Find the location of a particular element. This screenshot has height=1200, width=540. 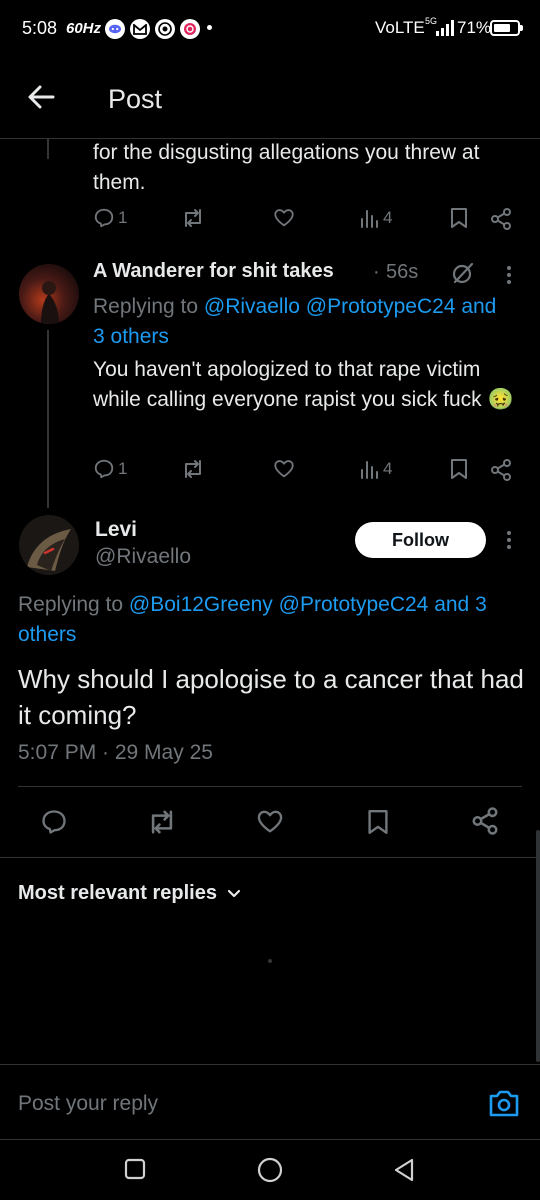

author-handle: @Rivaello is located at coordinates (143, 557).